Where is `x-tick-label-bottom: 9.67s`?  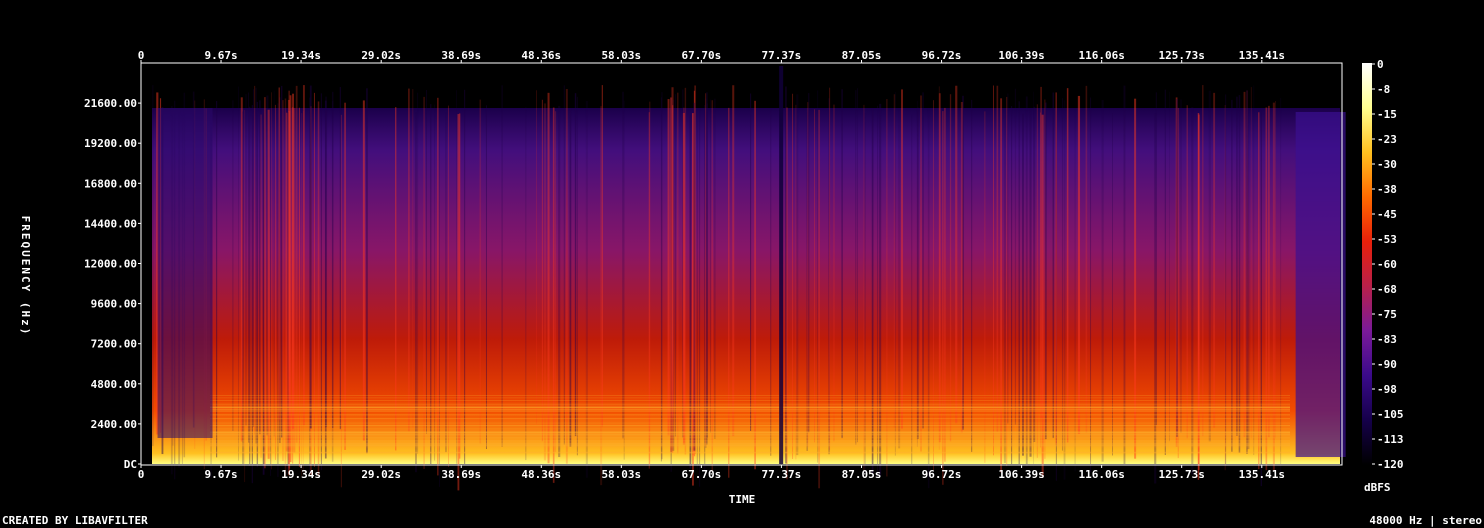 x-tick-label-bottom: 9.67s is located at coordinates (220, 474).